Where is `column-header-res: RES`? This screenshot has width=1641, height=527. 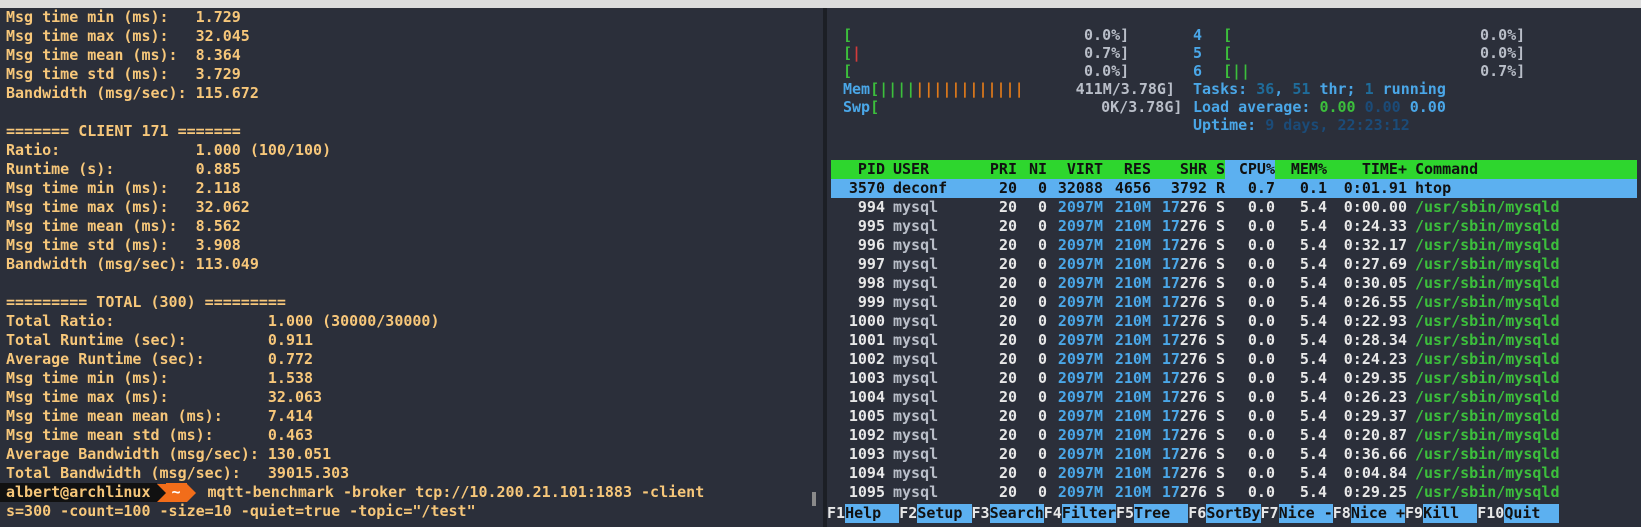 column-header-res: RES is located at coordinates (1127, 169).